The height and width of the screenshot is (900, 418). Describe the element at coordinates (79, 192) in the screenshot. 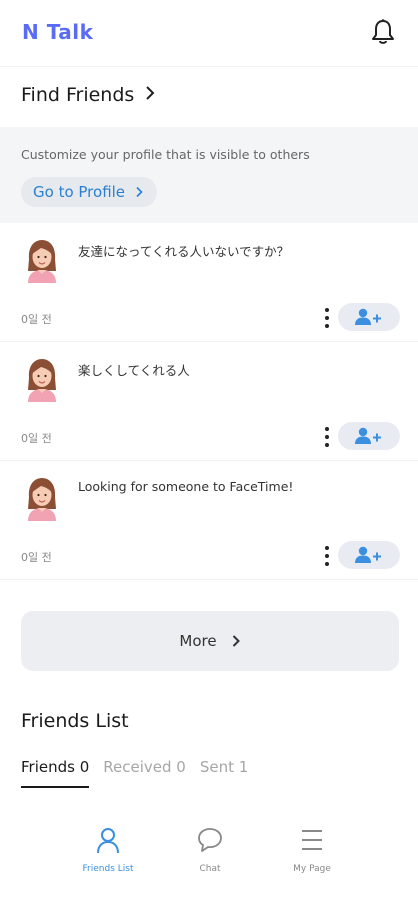

I see `go-to-profile-label: Go to Profile` at that location.